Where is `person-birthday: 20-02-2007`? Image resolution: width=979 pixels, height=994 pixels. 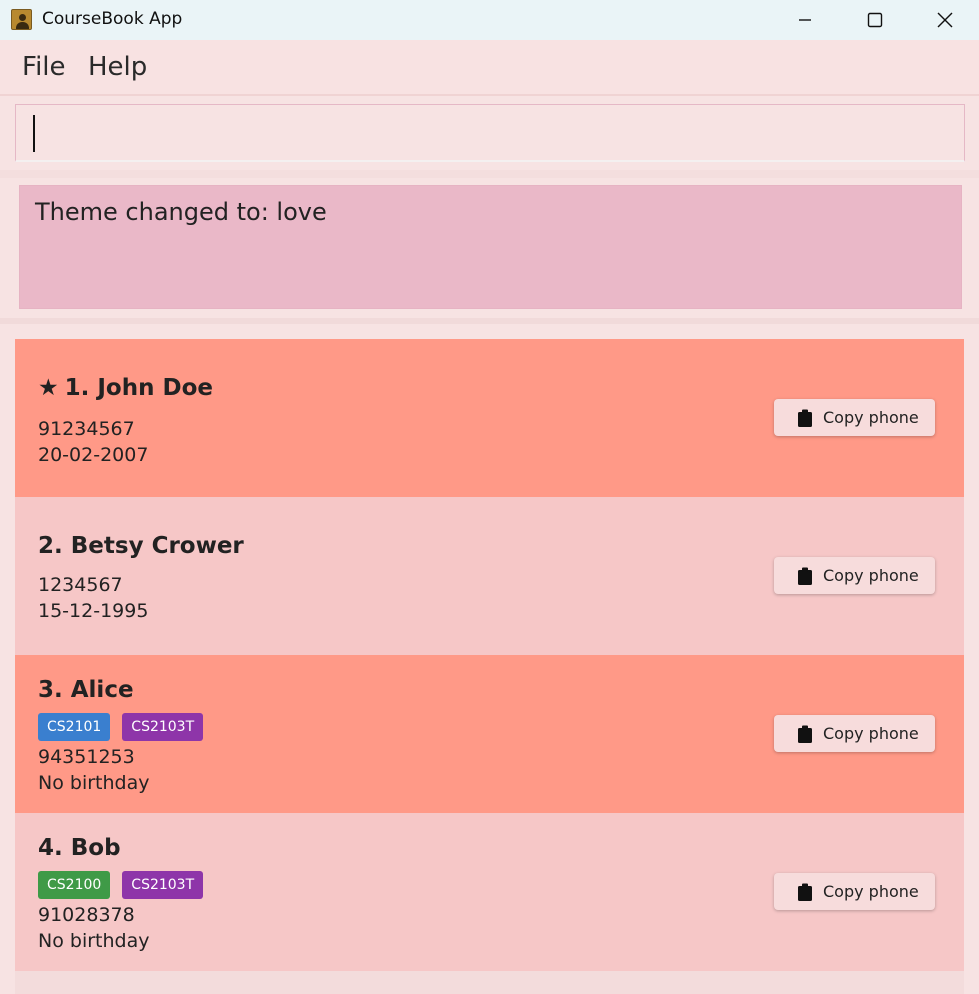 person-birthday: 20-02-2007 is located at coordinates (93, 455).